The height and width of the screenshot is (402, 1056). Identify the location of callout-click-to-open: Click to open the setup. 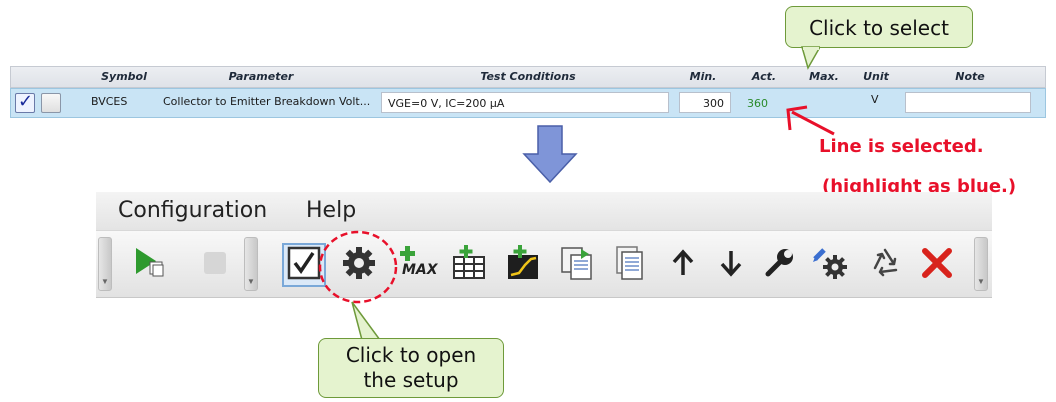
(411, 368).